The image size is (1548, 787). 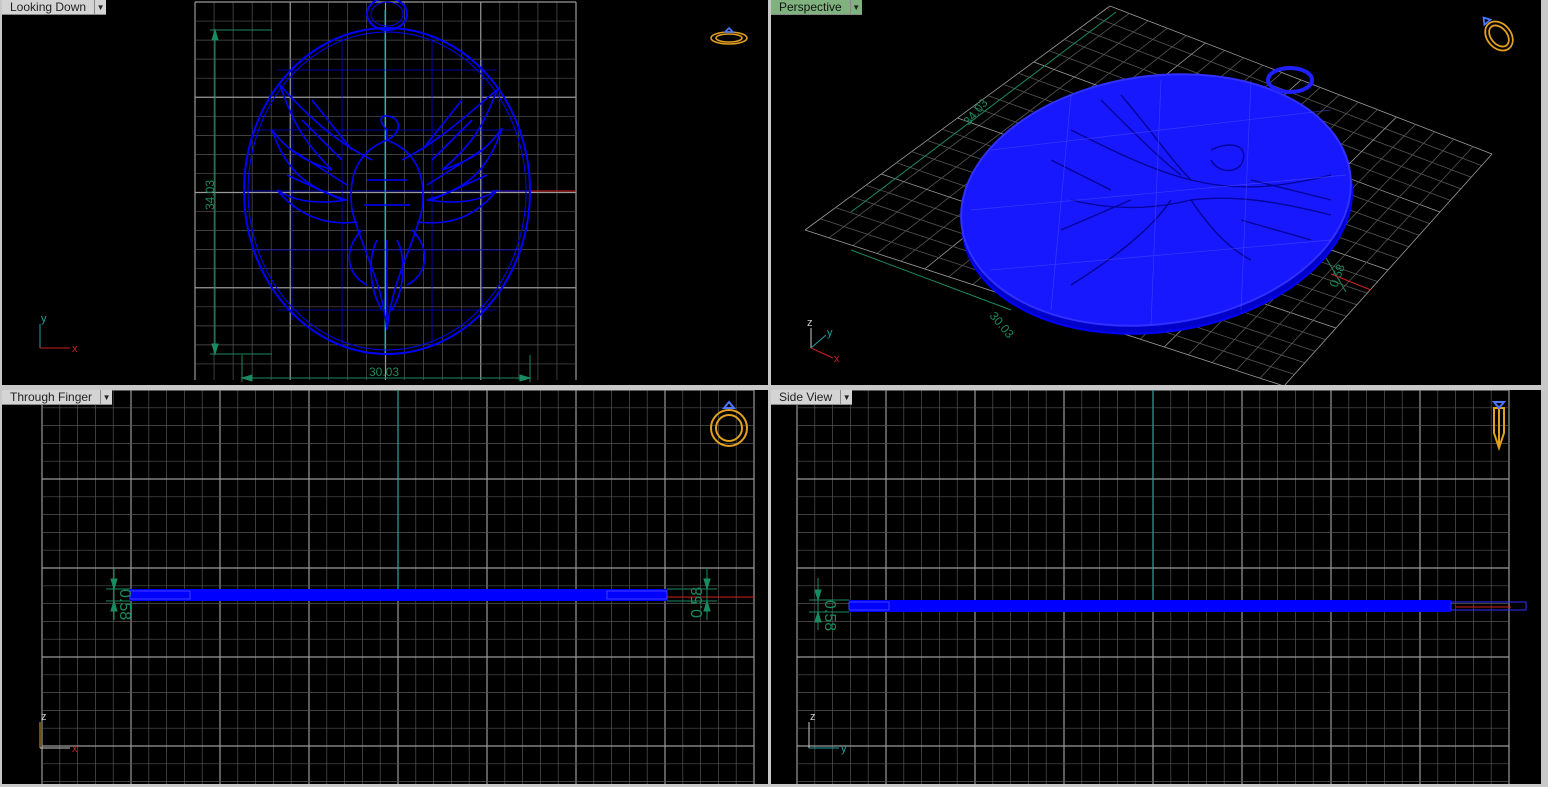 I want to click on viewport-tab-looking-down: Looking Down ▼, so click(x=54, y=7).